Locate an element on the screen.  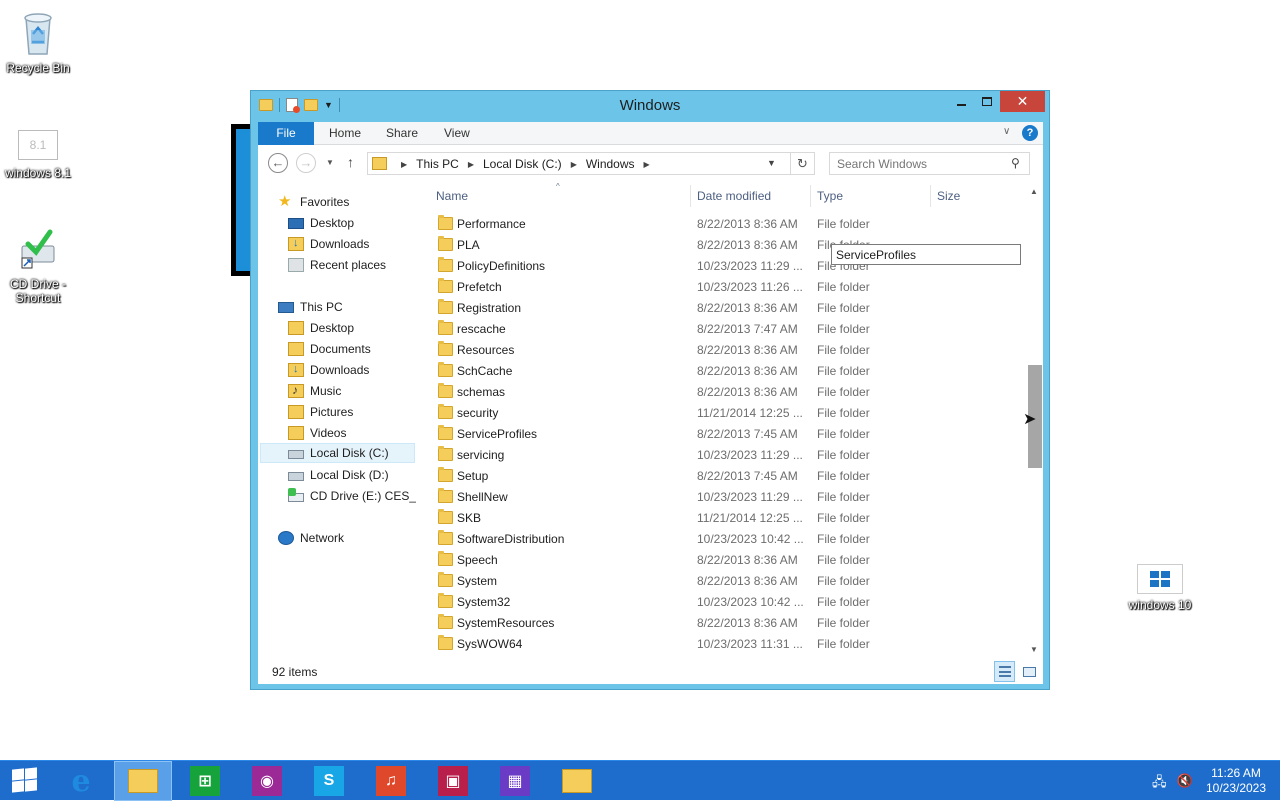
search-input is located at coordinates (917, 163).